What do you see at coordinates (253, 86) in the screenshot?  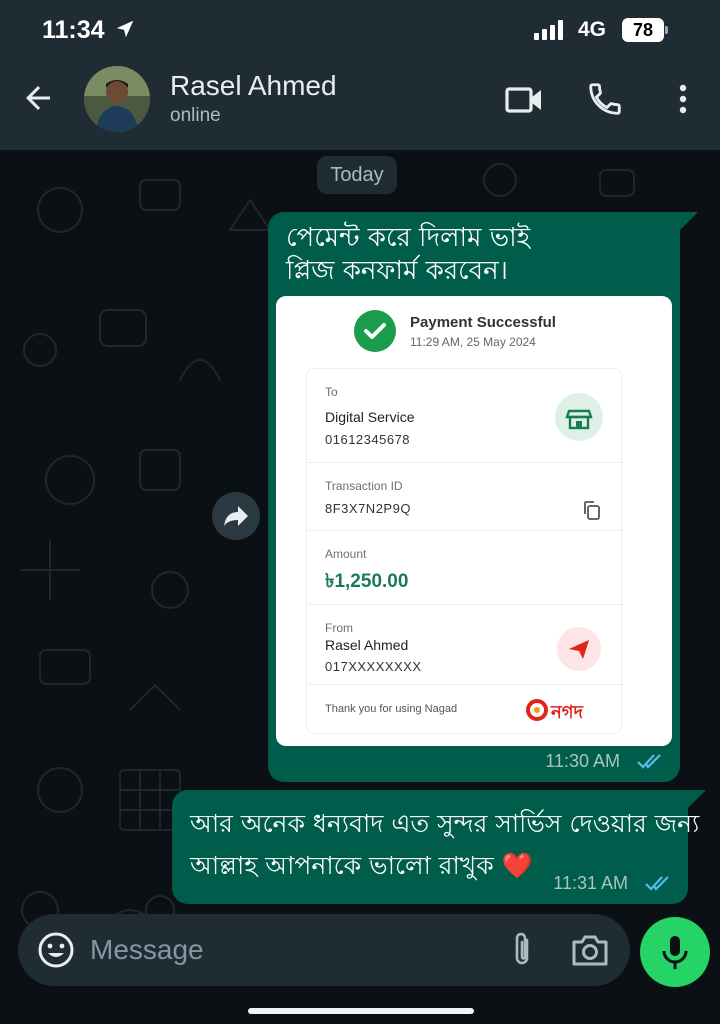 I see `contact-name: Rasel Ahmed` at bounding box center [253, 86].